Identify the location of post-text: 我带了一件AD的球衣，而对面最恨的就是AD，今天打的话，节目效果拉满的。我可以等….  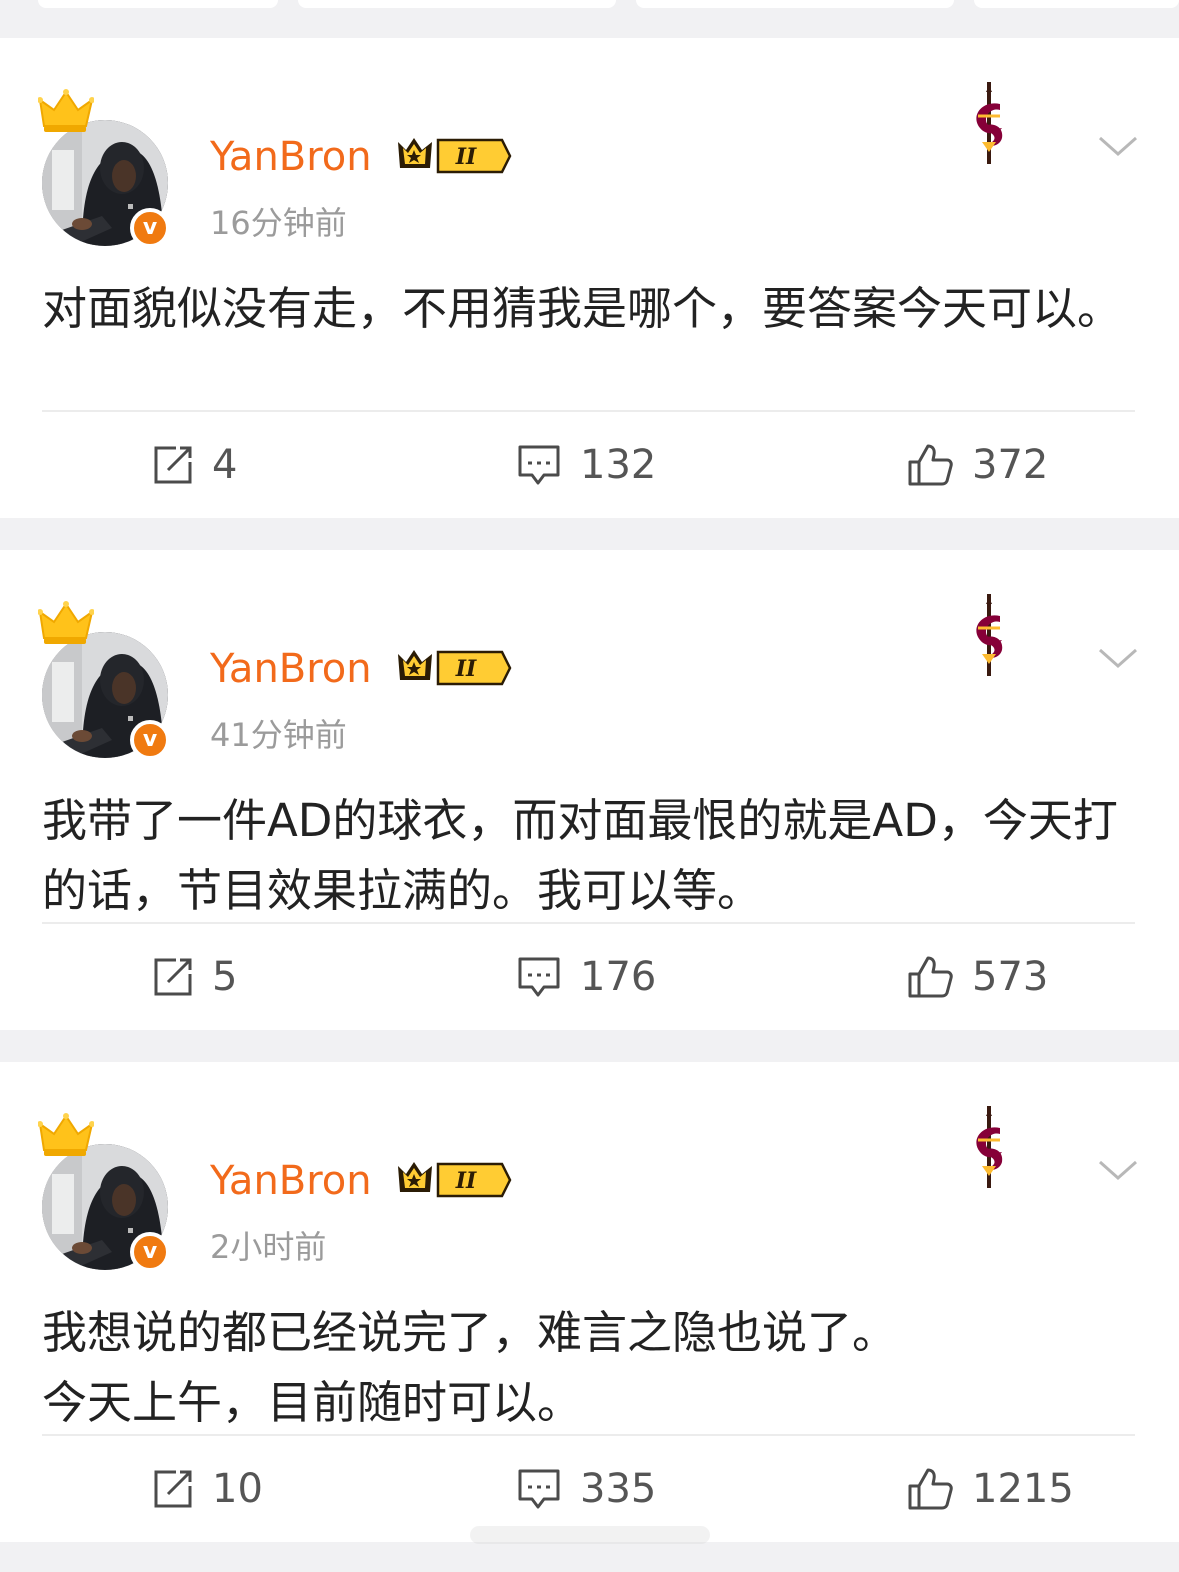
(580, 855).